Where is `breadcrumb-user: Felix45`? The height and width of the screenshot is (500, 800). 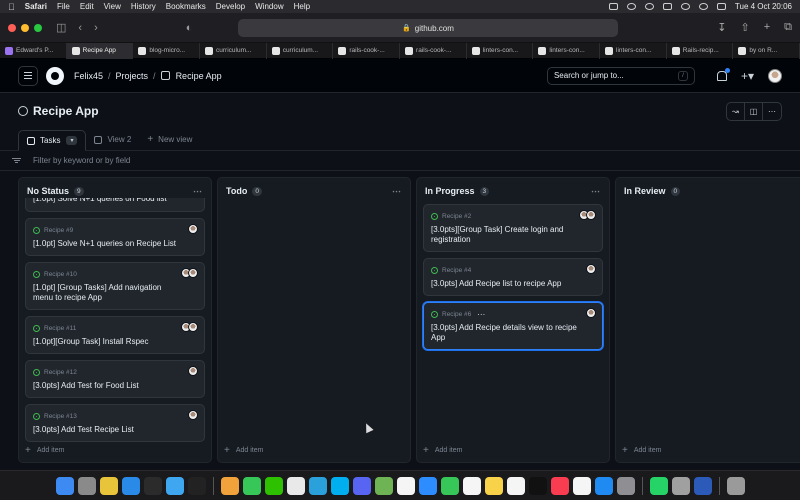
breadcrumb-user: Felix45 is located at coordinates (88, 76).